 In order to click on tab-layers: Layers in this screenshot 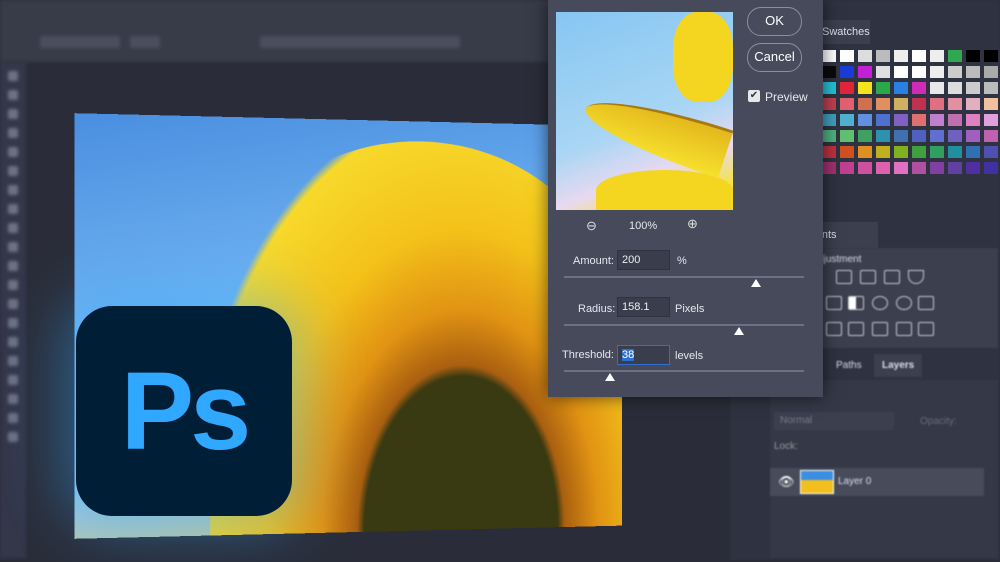, I will do `click(898, 365)`.